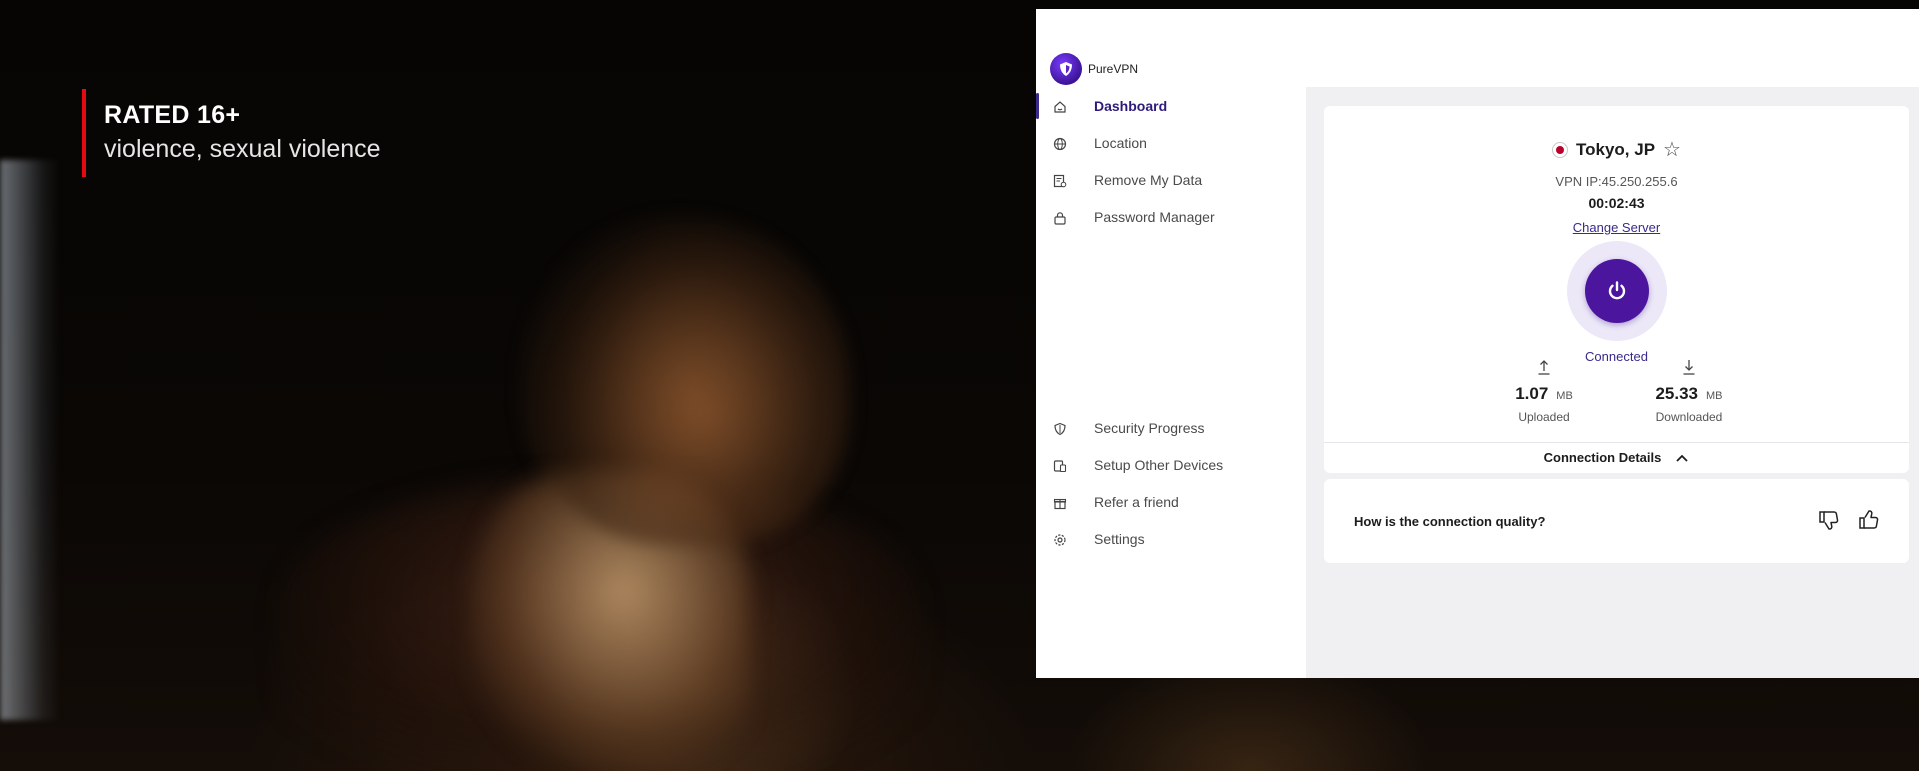  What do you see at coordinates (1616, 203) in the screenshot?
I see `connection-timer: 00:02:43` at bounding box center [1616, 203].